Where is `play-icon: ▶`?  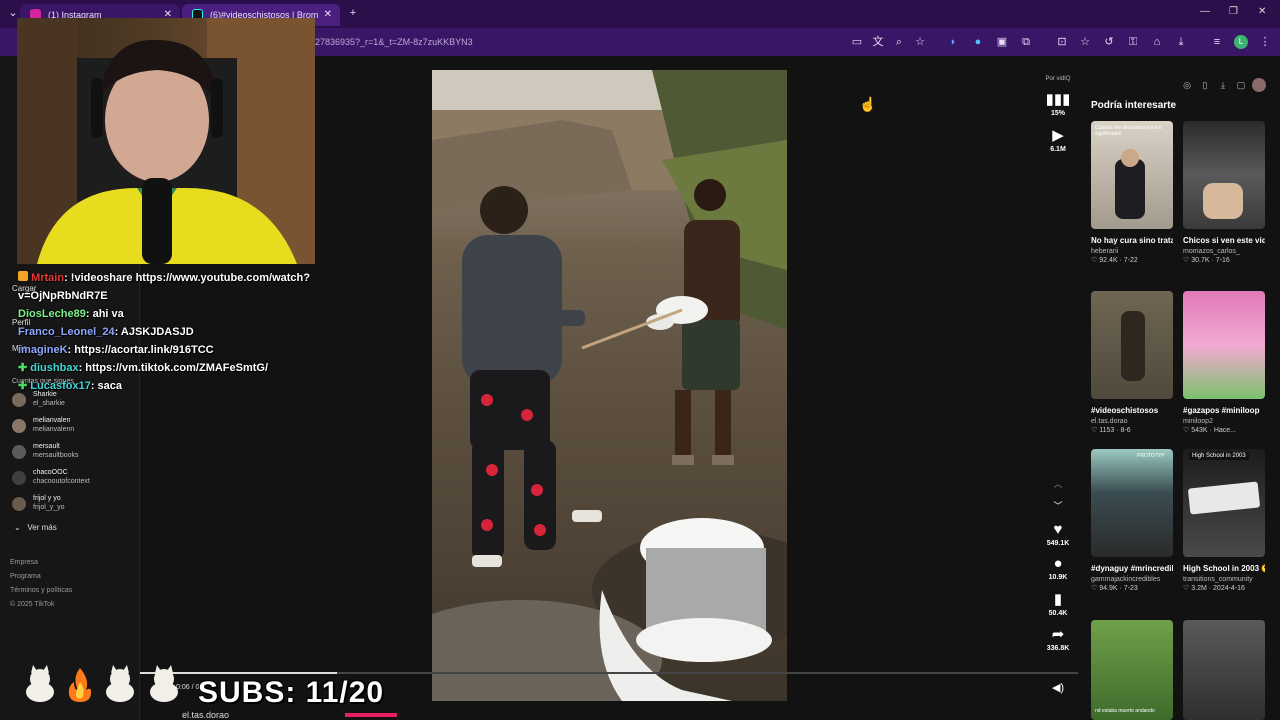
play-icon: ▶ is located at coordinates (1058, 135).